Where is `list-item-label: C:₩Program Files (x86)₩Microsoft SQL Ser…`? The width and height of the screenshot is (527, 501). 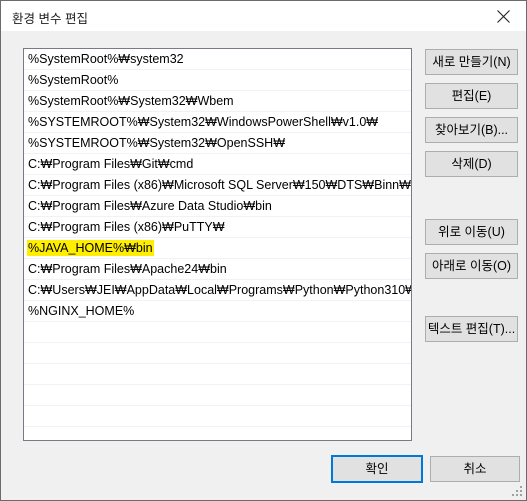 list-item-label: C:₩Program Files (x86)₩Microsoft SQL Ser… is located at coordinates (219, 185).